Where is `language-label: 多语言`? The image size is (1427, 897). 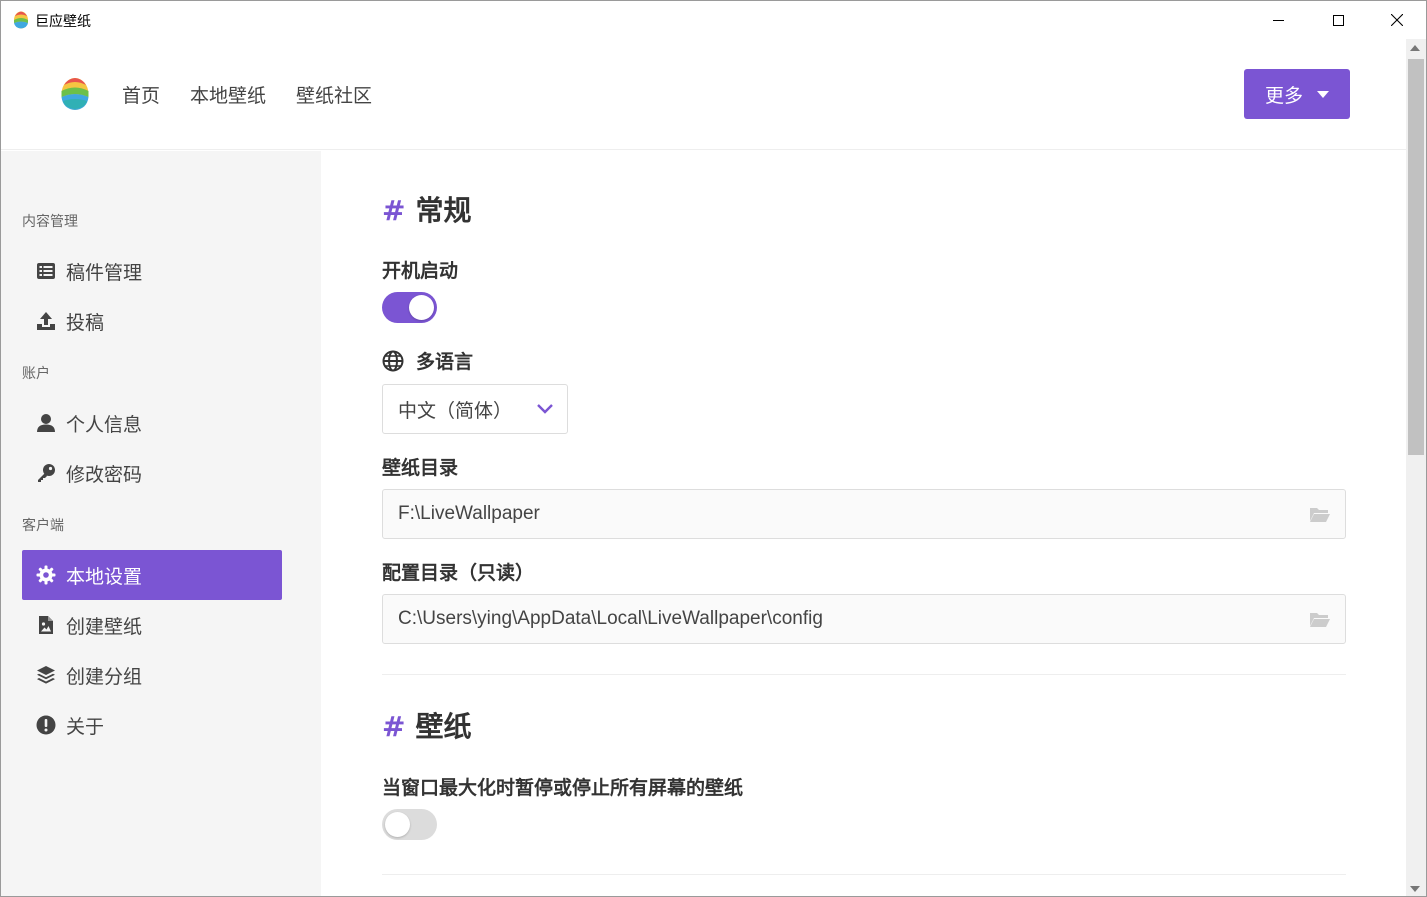
language-label: 多语言 is located at coordinates (445, 362).